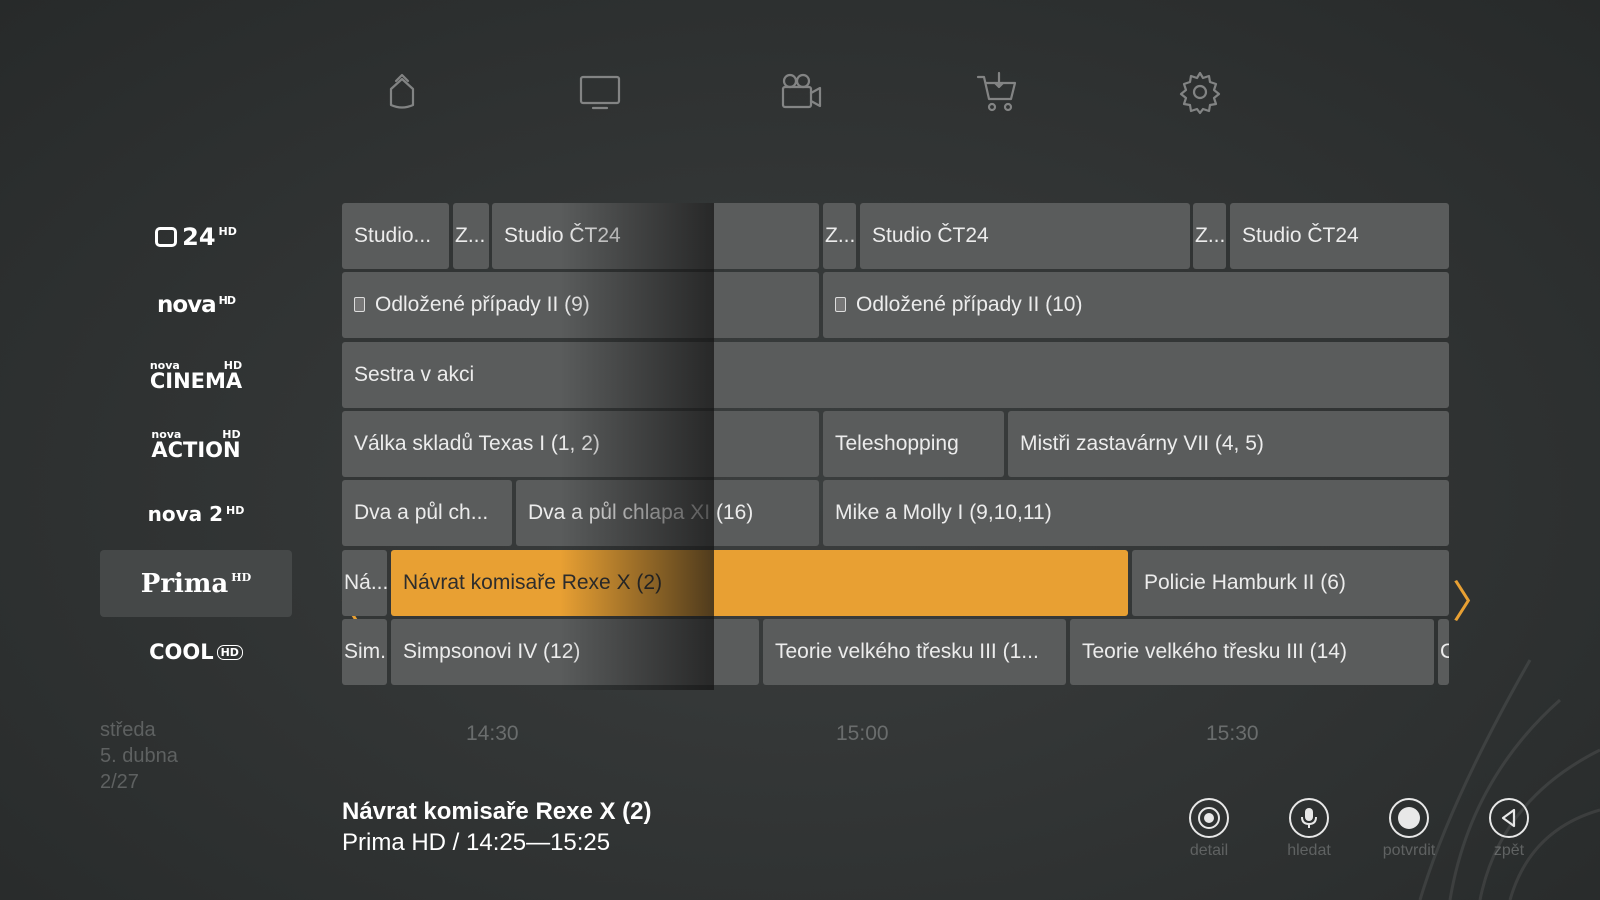  What do you see at coordinates (476, 842) in the screenshot?
I see `program-info-subtitle: Prima HD / 14:25—15:25` at bounding box center [476, 842].